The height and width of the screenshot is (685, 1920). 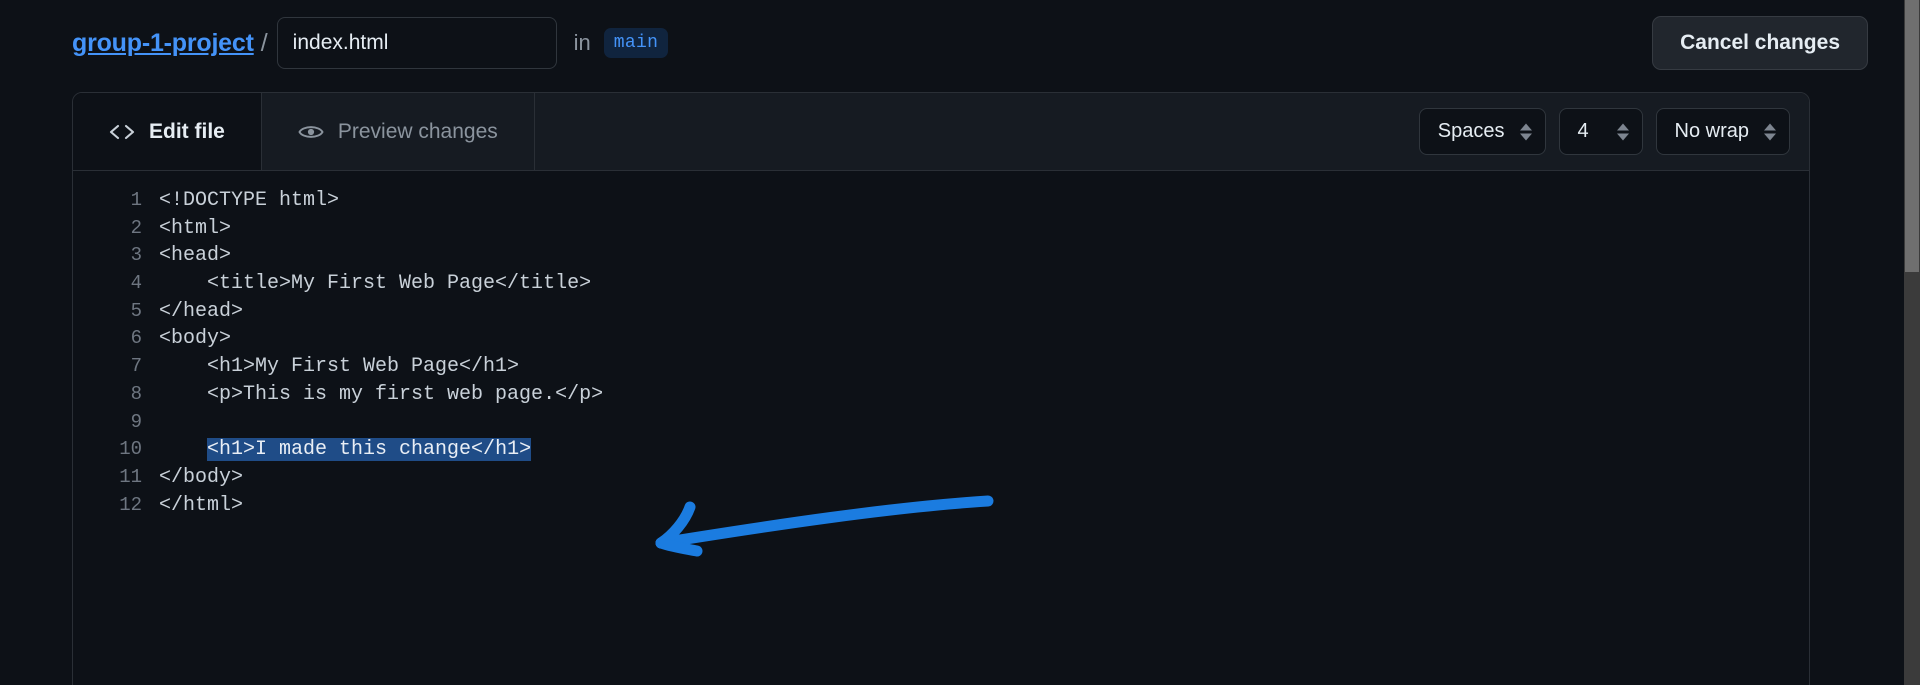 I want to click on code-line: 11 </body>, so click(x=941, y=478).